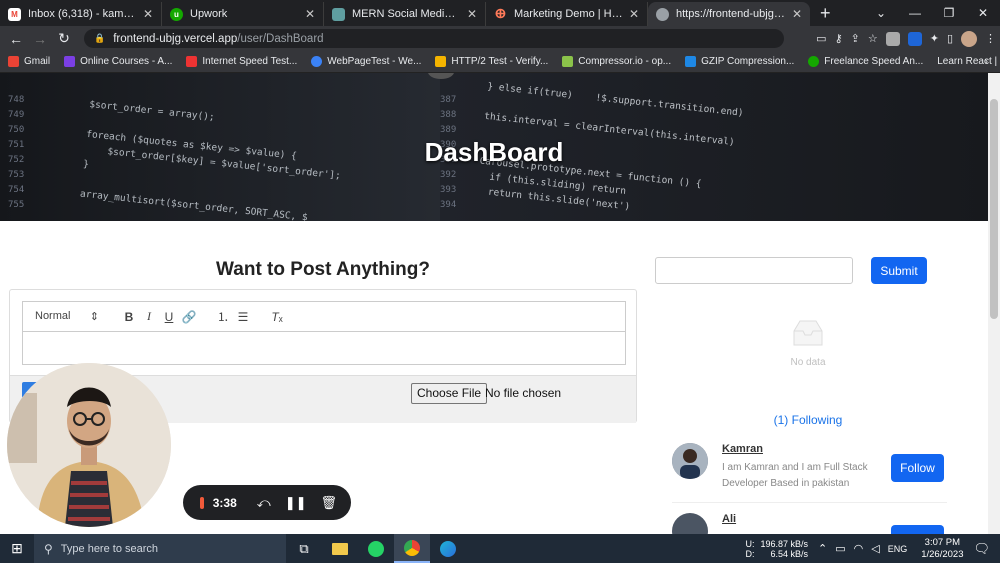  I want to click on clock: 3:07 PM 1/26/2023, so click(942, 549).